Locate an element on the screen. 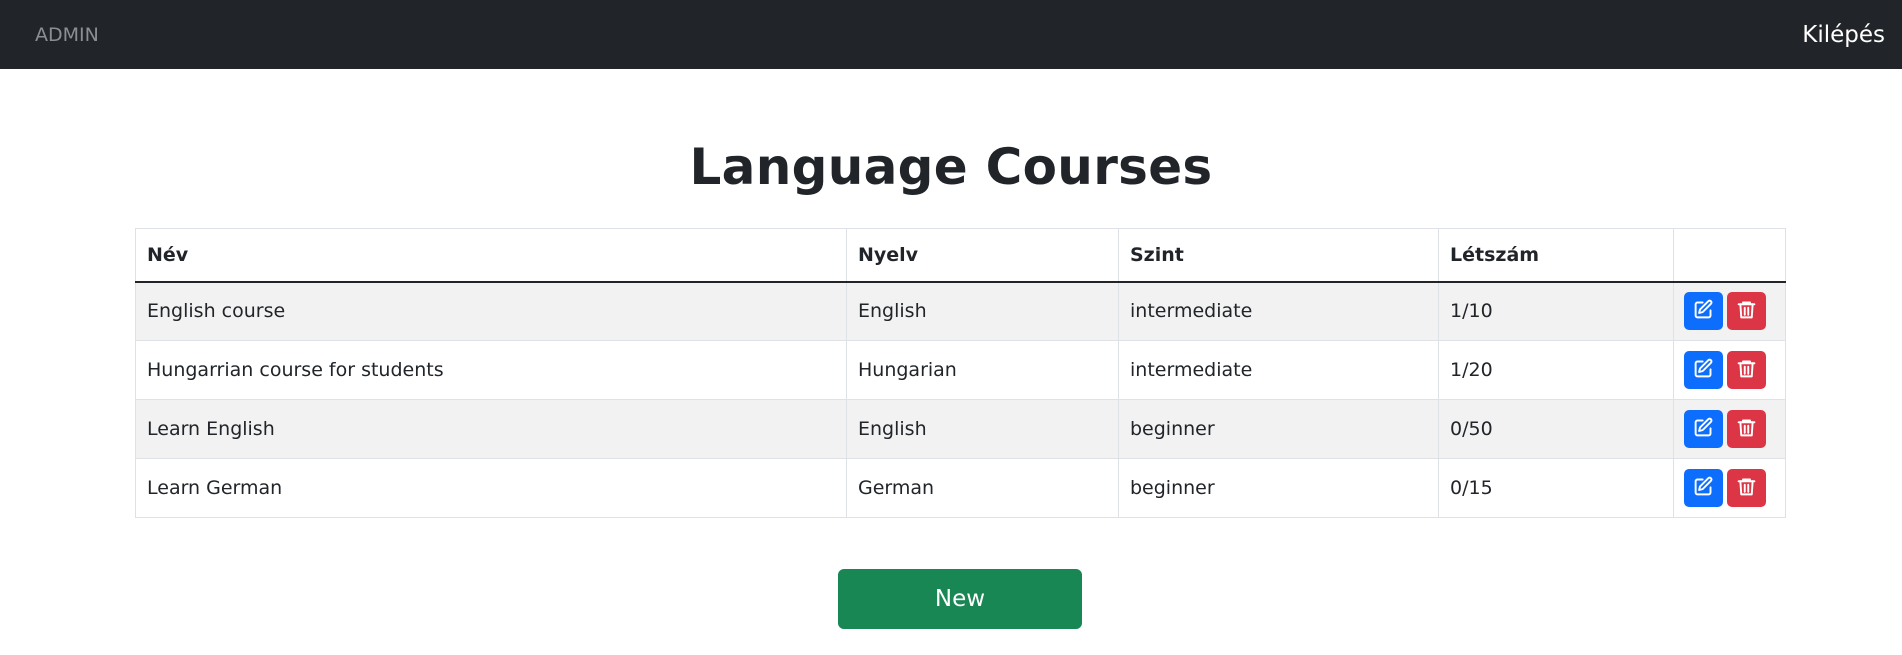 This screenshot has height=655, width=1902. course-count: 0/15 is located at coordinates (1556, 488).